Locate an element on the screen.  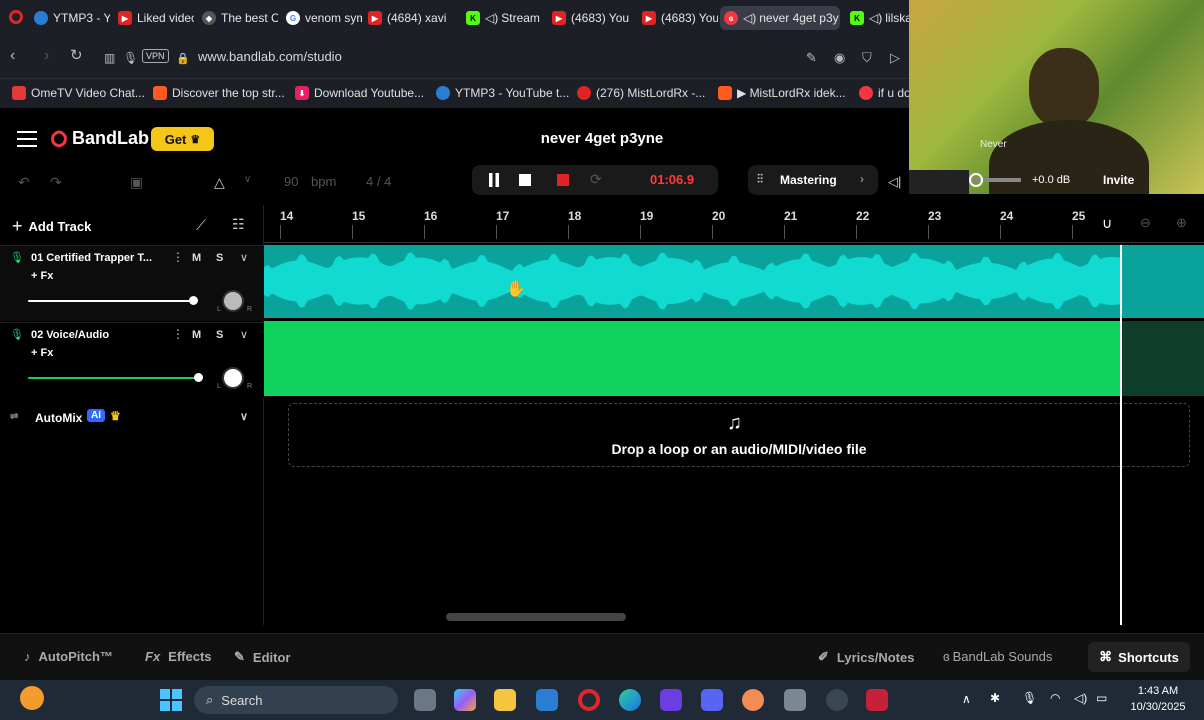
obs-icon is located at coordinates (837, 700).